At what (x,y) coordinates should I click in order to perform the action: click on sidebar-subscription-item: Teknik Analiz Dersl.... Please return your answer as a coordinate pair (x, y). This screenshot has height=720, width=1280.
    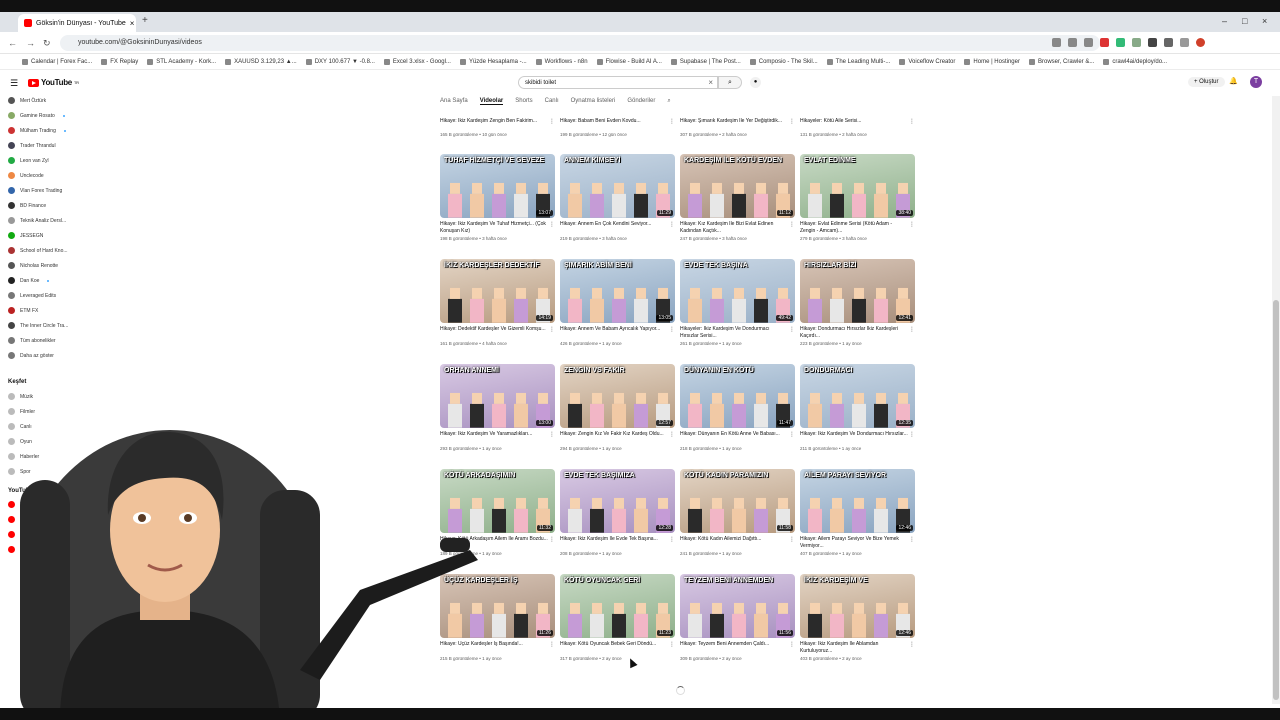
    Looking at the image, I should click on (37, 220).